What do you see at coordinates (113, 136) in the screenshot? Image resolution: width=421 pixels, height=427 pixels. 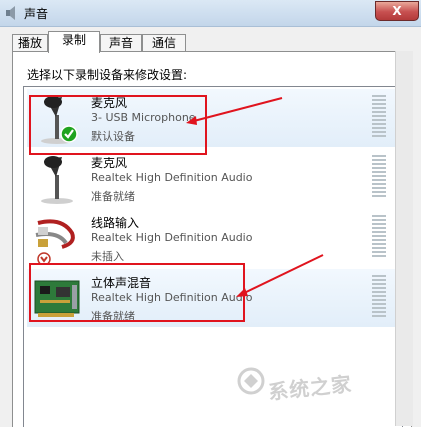 I see `device-status: 默认设备` at bounding box center [113, 136].